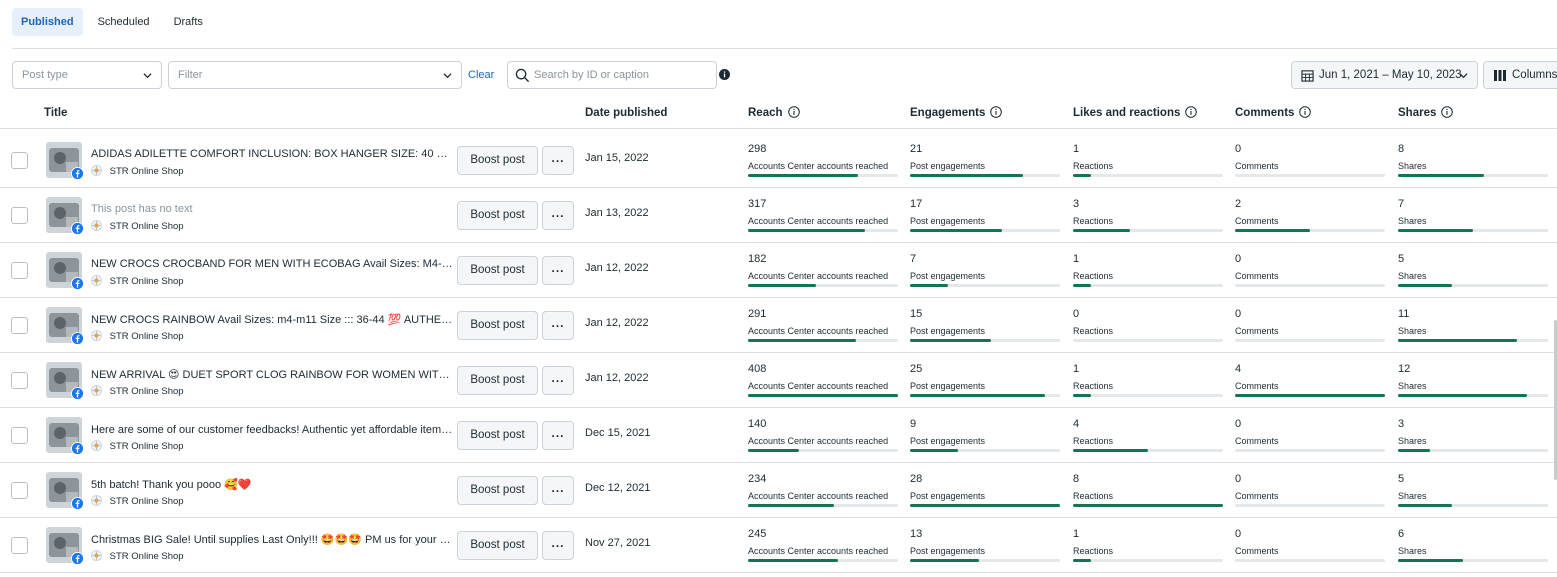 The image size is (1557, 577). I want to click on reactions-label: Reactions, so click(1093, 331).